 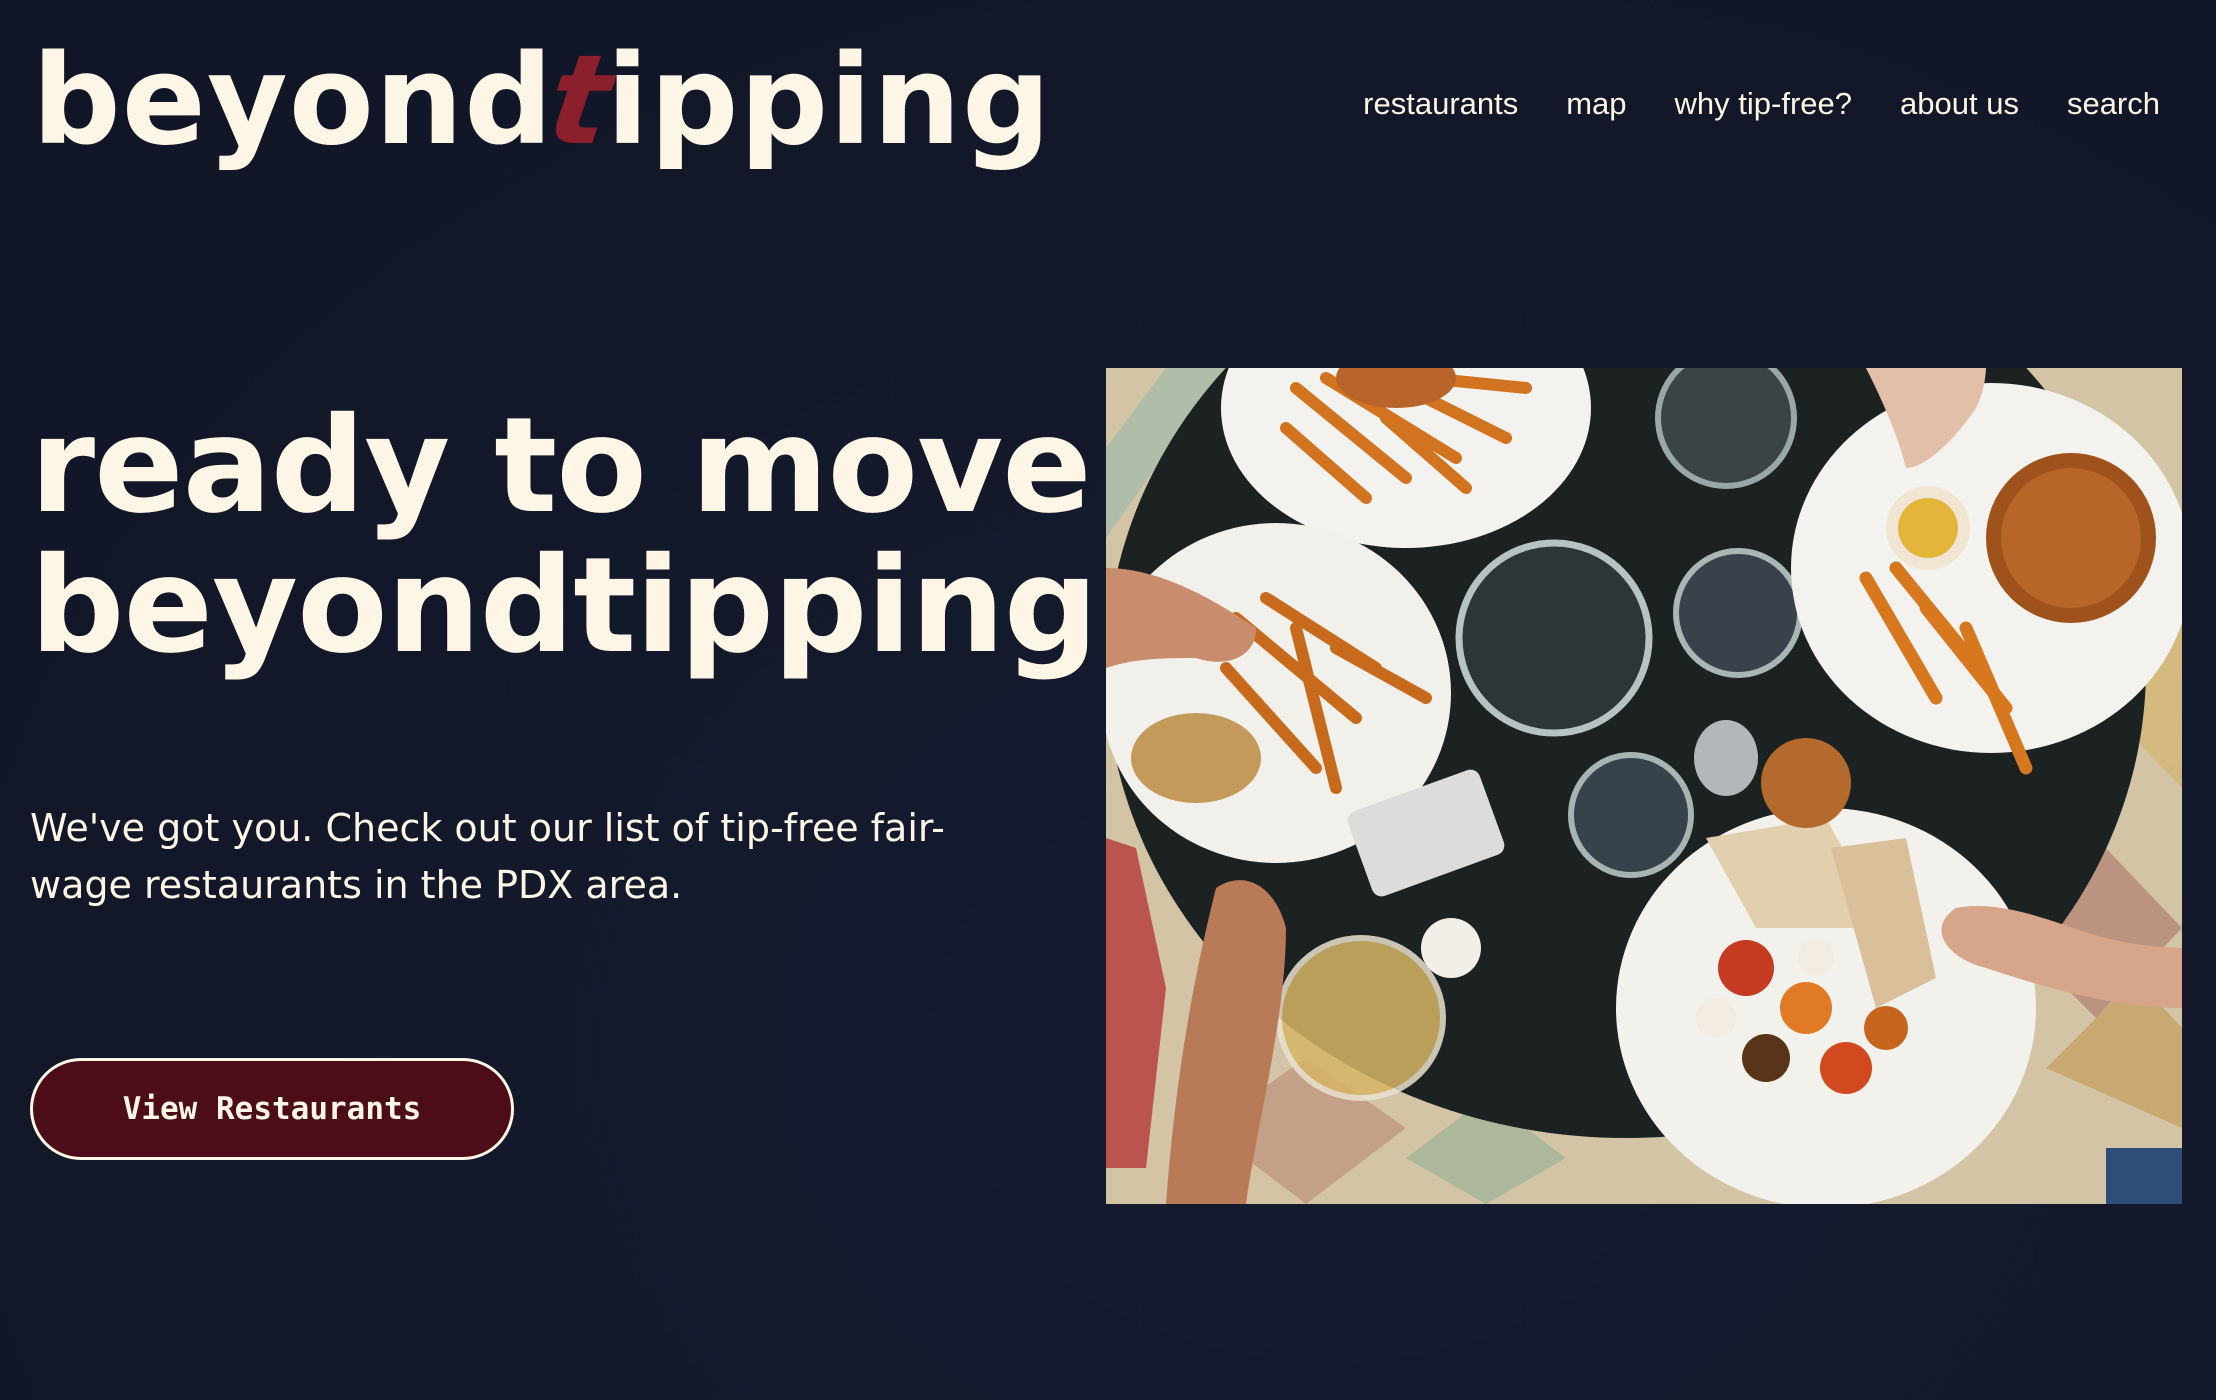 I want to click on nav-link-restaurants: restaurants, so click(x=1440, y=104).